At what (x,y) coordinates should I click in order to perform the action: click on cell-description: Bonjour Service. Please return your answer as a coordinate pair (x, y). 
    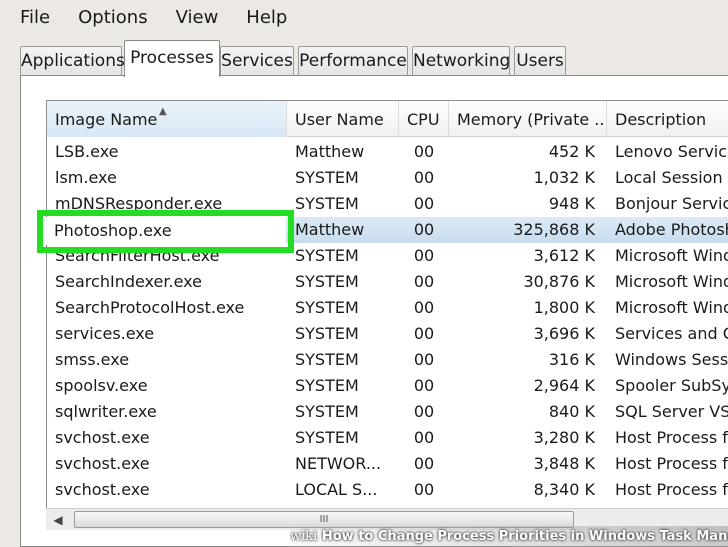
    Looking at the image, I should click on (671, 203).